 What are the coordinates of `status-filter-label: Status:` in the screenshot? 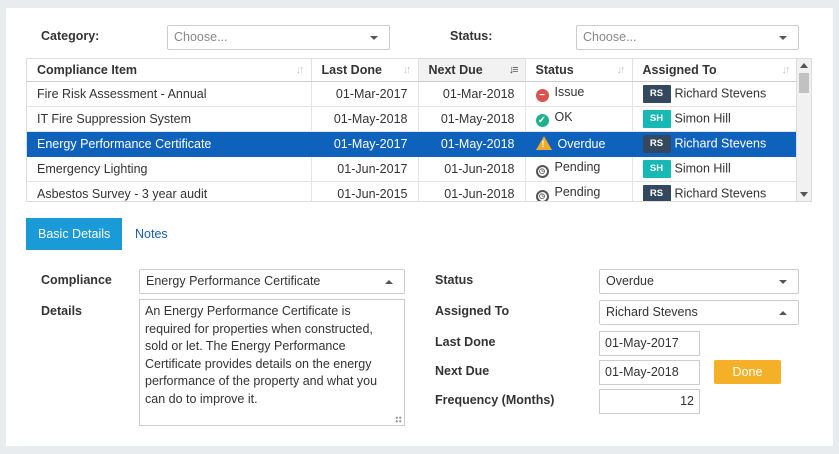 It's located at (471, 36).